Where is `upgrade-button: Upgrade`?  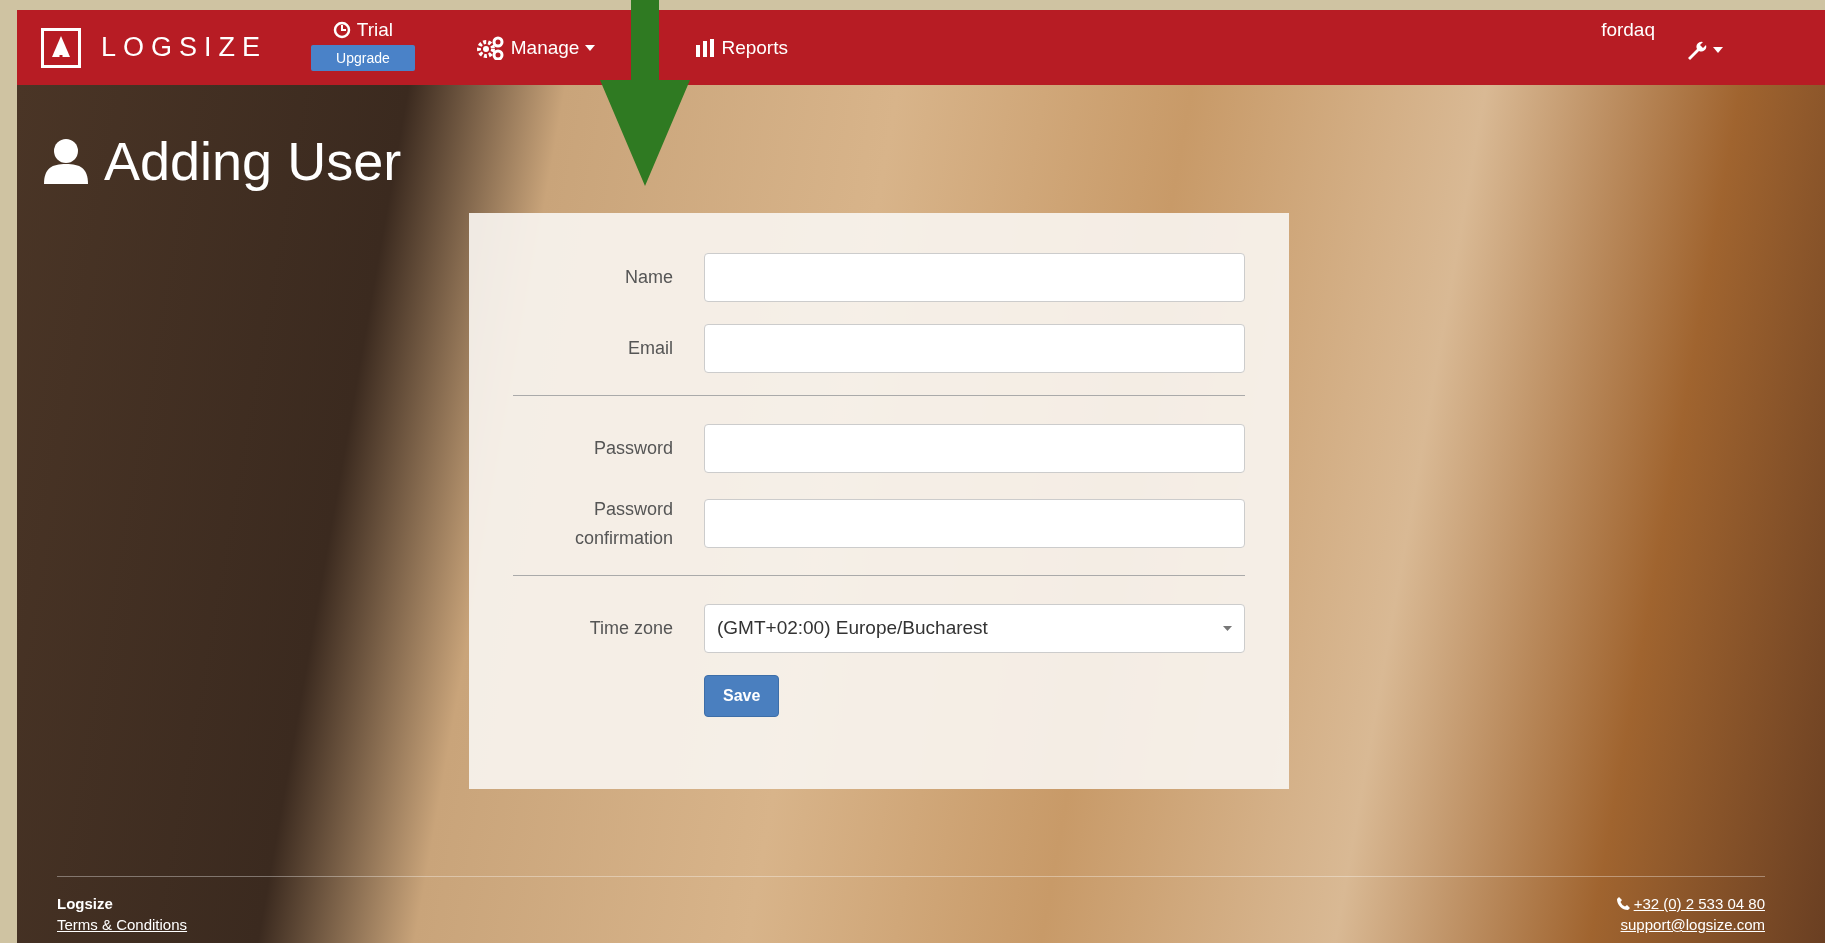
upgrade-button: Upgrade is located at coordinates (363, 57).